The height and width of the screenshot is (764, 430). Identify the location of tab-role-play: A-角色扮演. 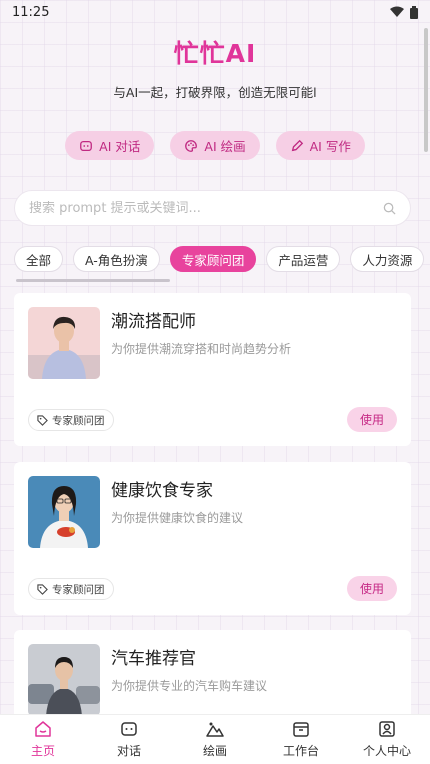
(116, 259).